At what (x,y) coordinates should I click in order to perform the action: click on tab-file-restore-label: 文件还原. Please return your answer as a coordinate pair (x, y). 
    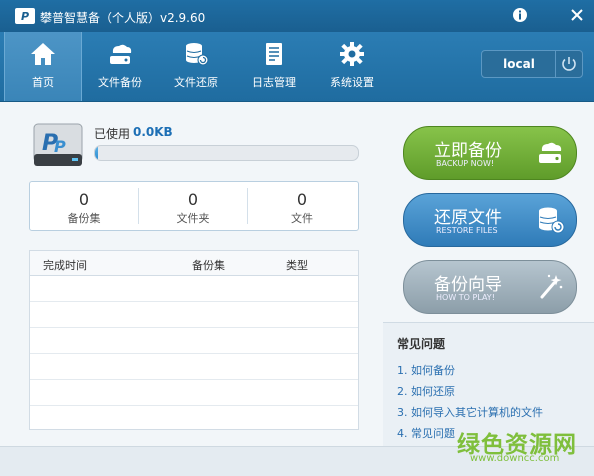
    Looking at the image, I should click on (196, 82).